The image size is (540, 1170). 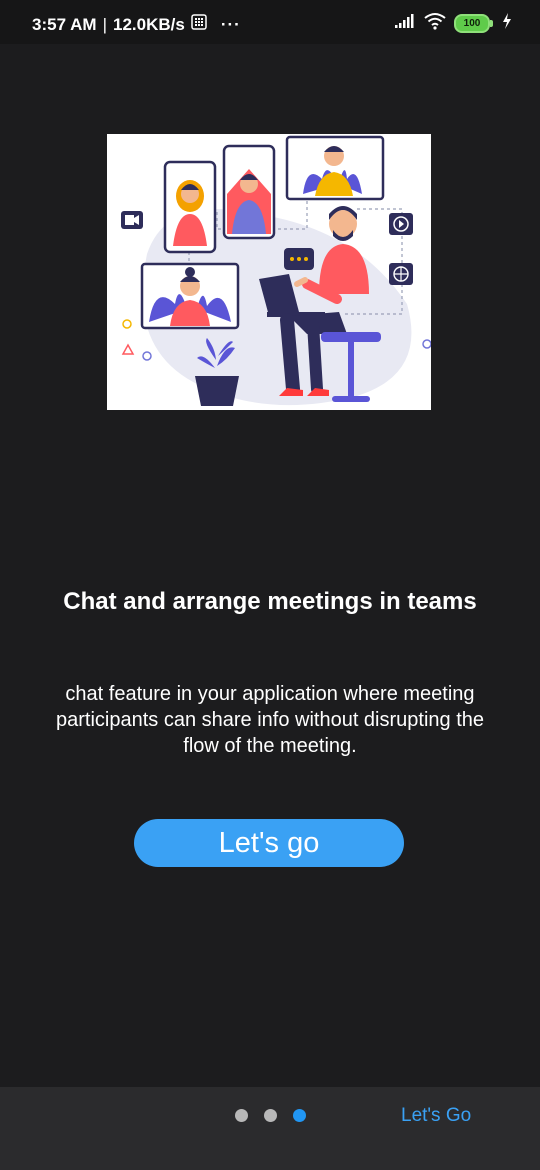 What do you see at coordinates (435, 23) in the screenshot?
I see `wifi-icon` at bounding box center [435, 23].